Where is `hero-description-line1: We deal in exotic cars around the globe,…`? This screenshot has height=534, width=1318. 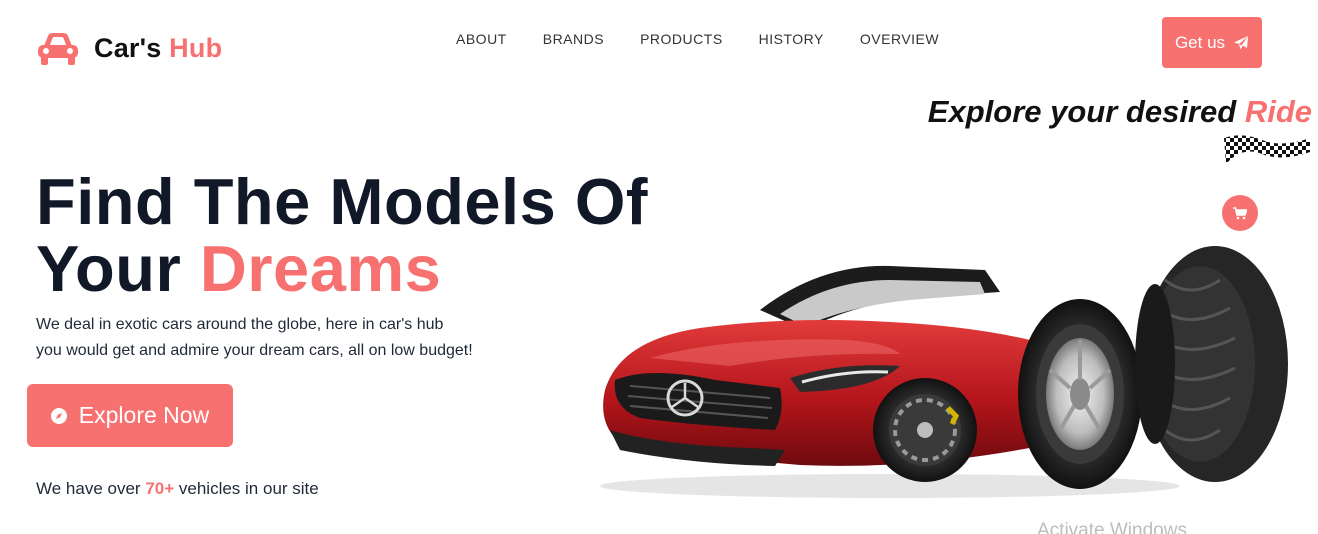
hero-description-line1: We deal in exotic cars around the globe,… is located at coordinates (240, 324).